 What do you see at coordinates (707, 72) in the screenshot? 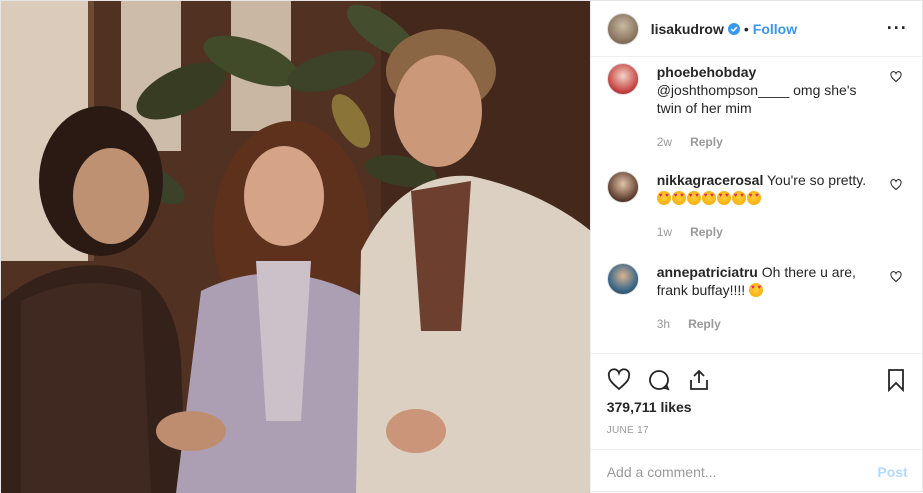
I see `comment-username: phoebehobday` at bounding box center [707, 72].